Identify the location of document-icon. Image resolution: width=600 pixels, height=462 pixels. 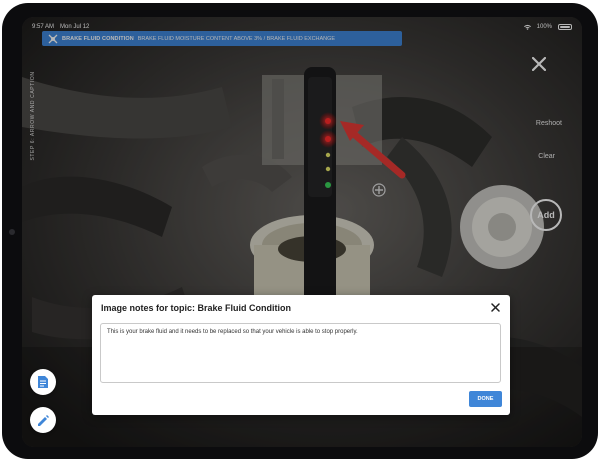
(43, 382).